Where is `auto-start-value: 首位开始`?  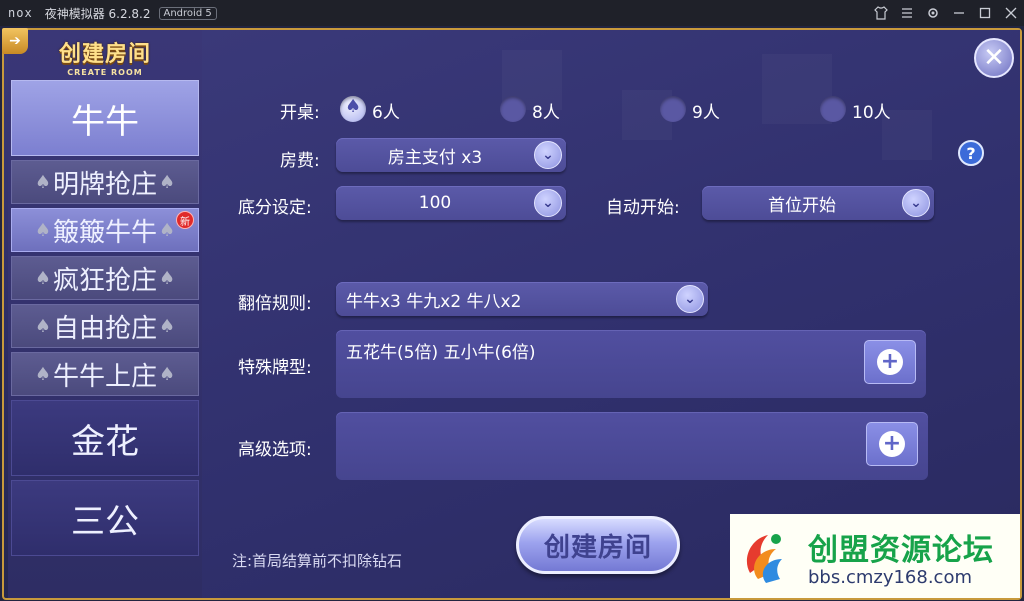 auto-start-value: 首位开始 is located at coordinates (802, 205).